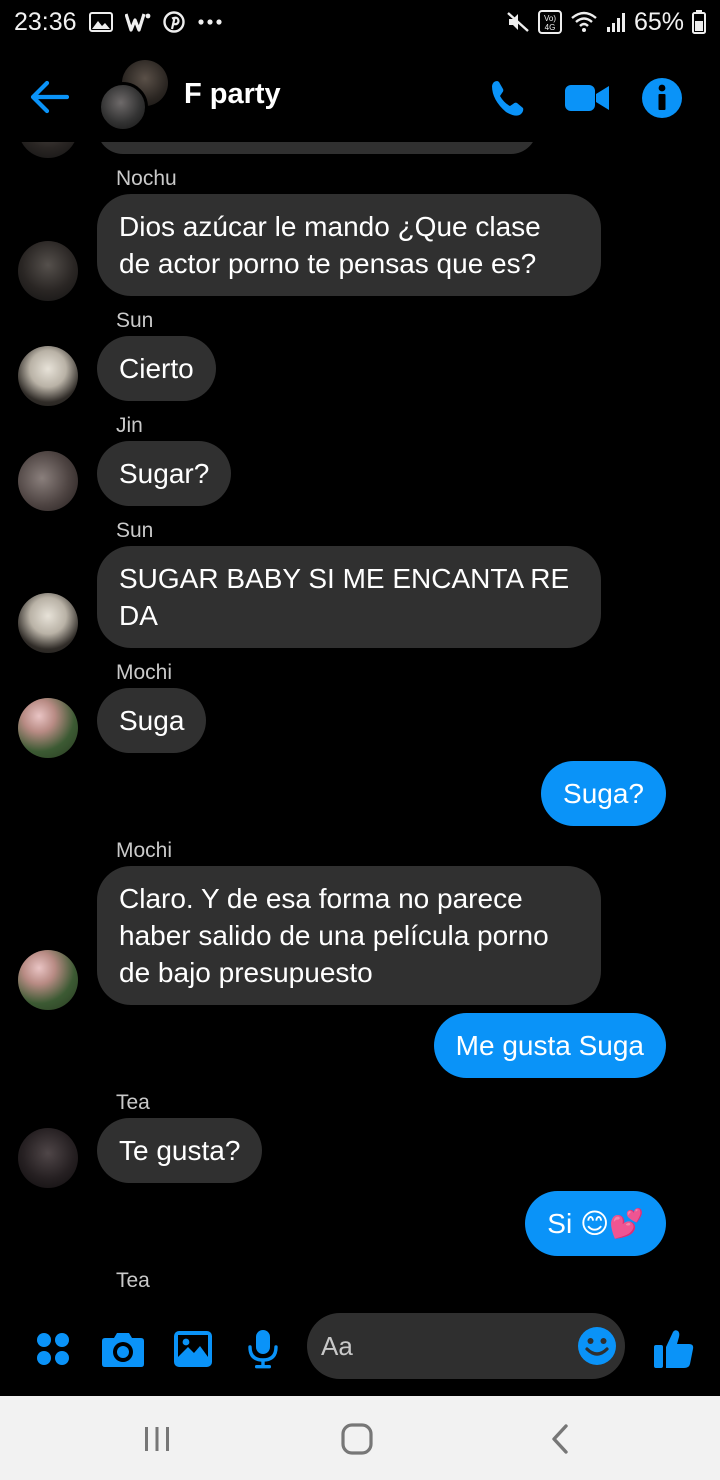  Describe the element at coordinates (48, 481) in the screenshot. I see `avatar-jin` at that location.